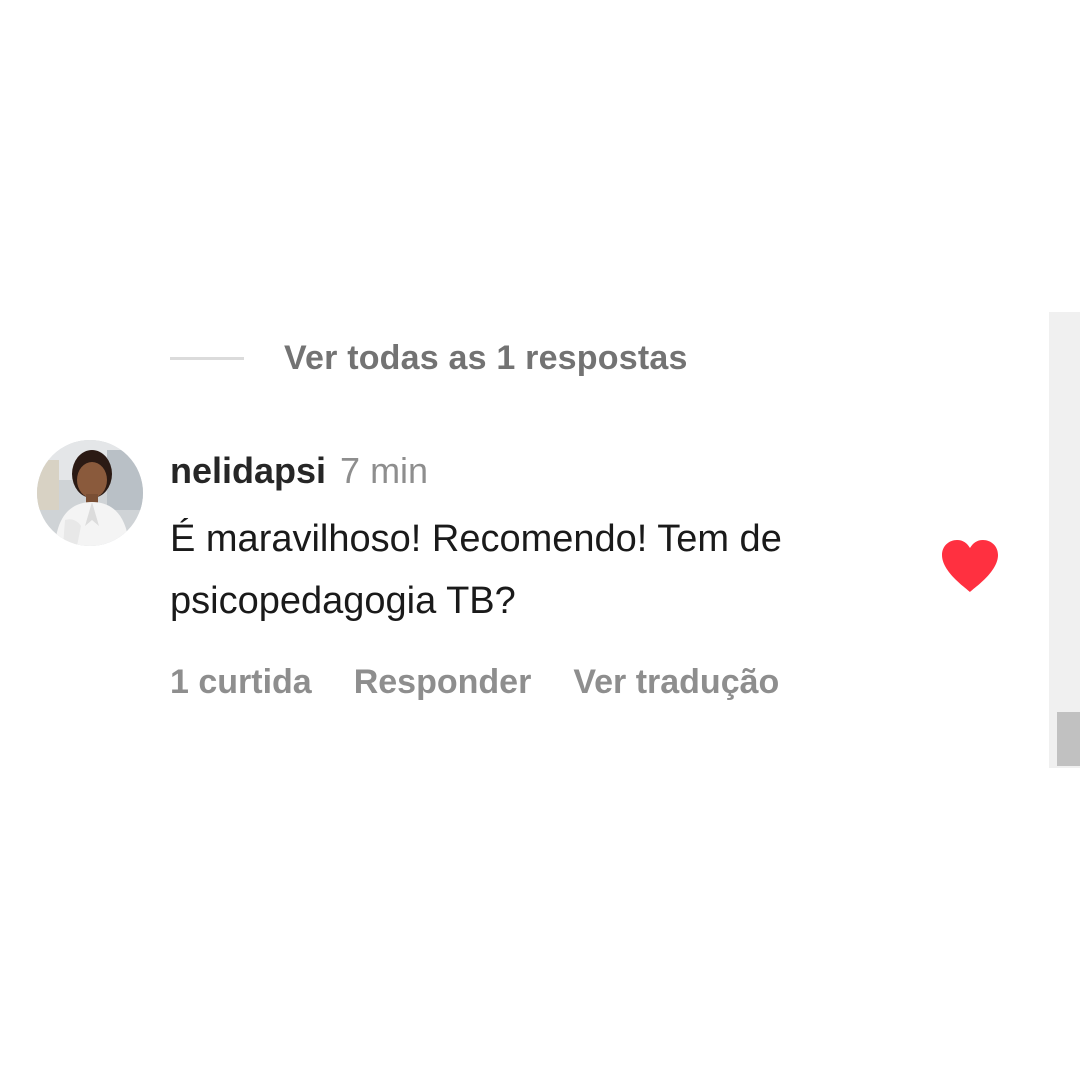  I want to click on likes-count-button: 1 curtida, so click(241, 682).